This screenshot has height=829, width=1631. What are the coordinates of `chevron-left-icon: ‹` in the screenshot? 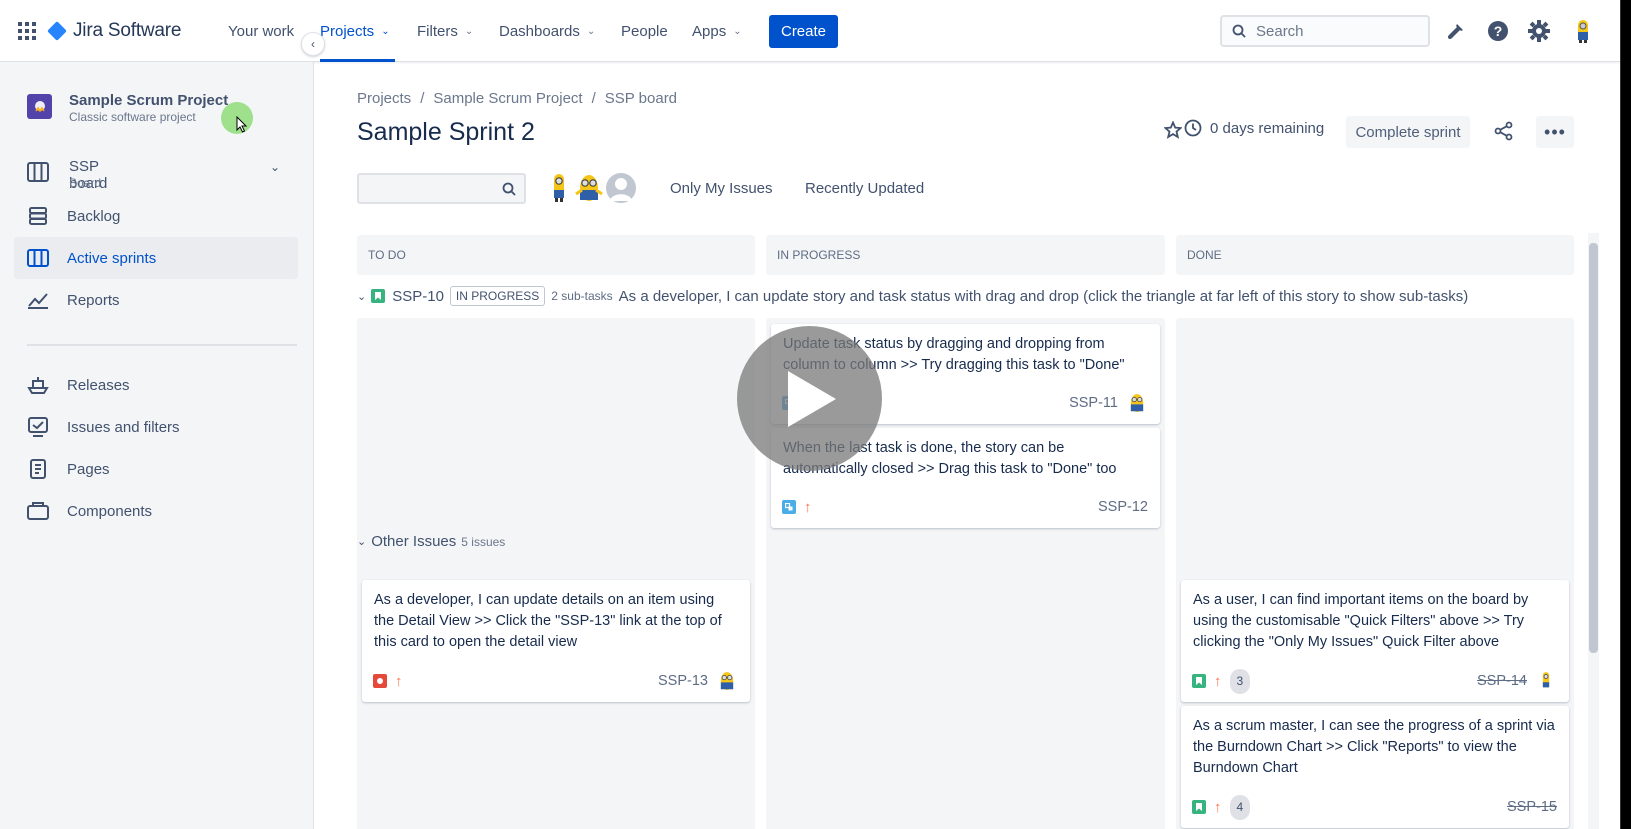 It's located at (313, 44).